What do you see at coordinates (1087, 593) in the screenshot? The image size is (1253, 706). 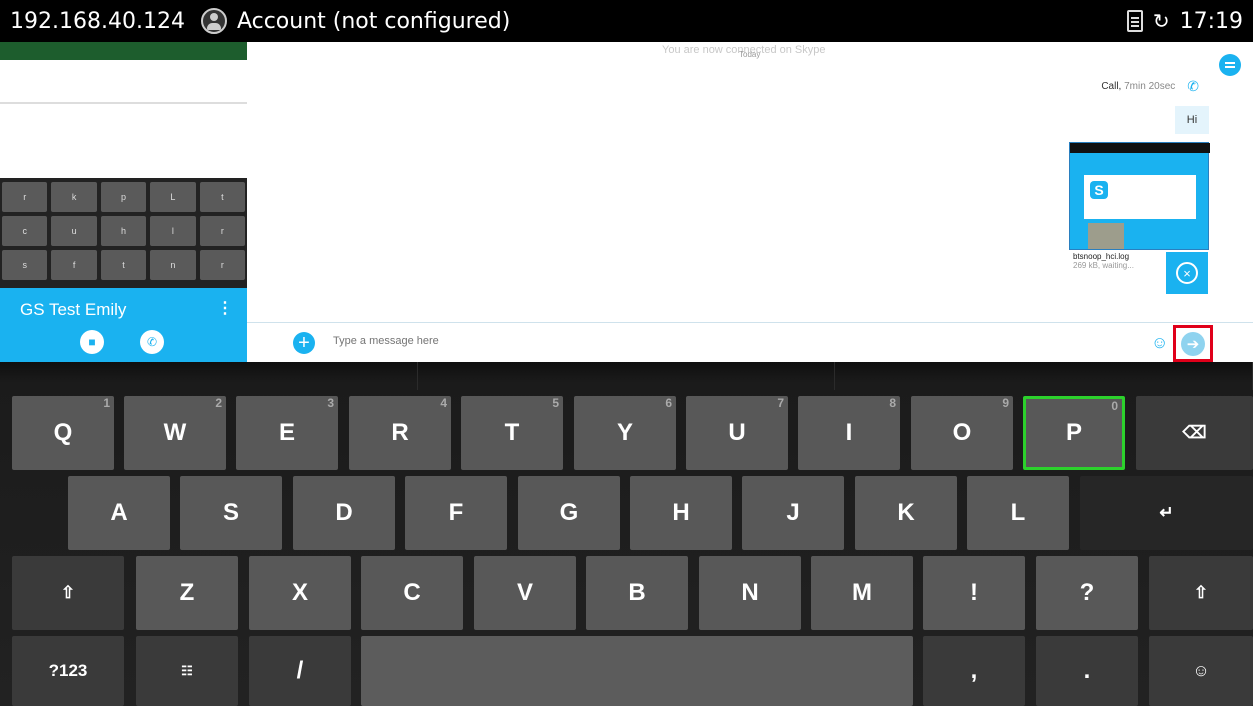 I see `key-question: ?` at bounding box center [1087, 593].